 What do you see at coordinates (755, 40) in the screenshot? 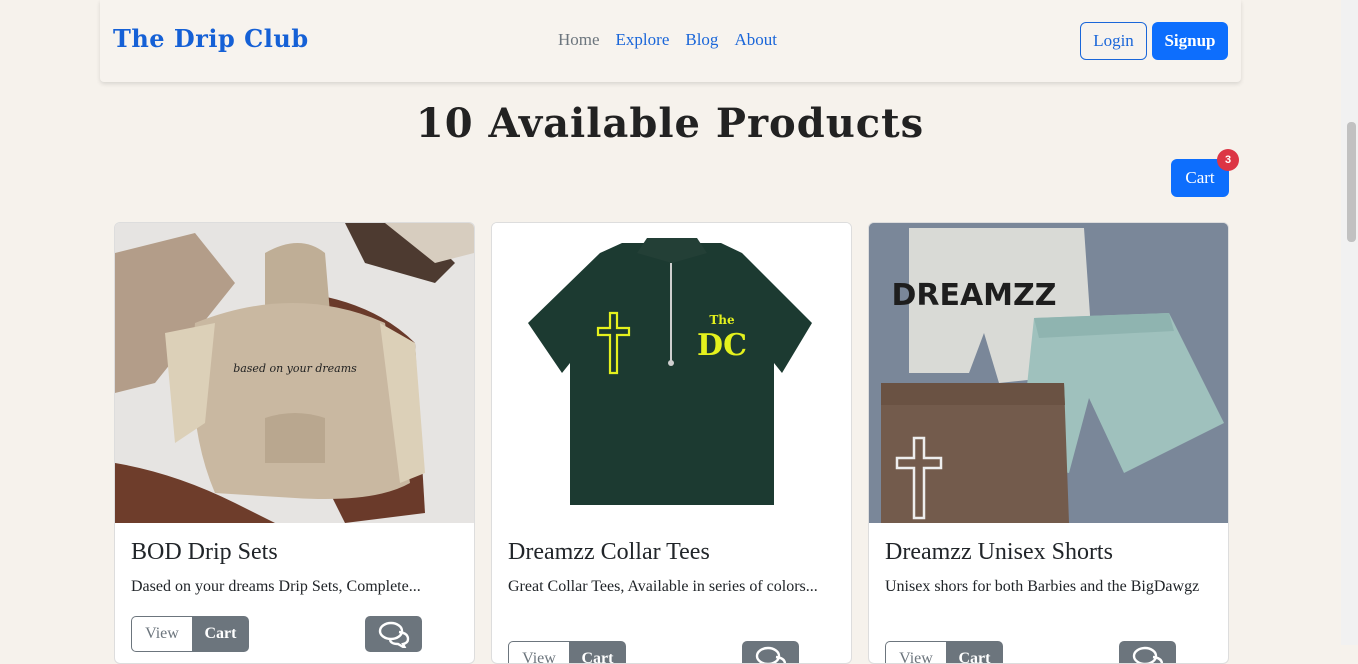
I see `nav-link-about: About` at bounding box center [755, 40].